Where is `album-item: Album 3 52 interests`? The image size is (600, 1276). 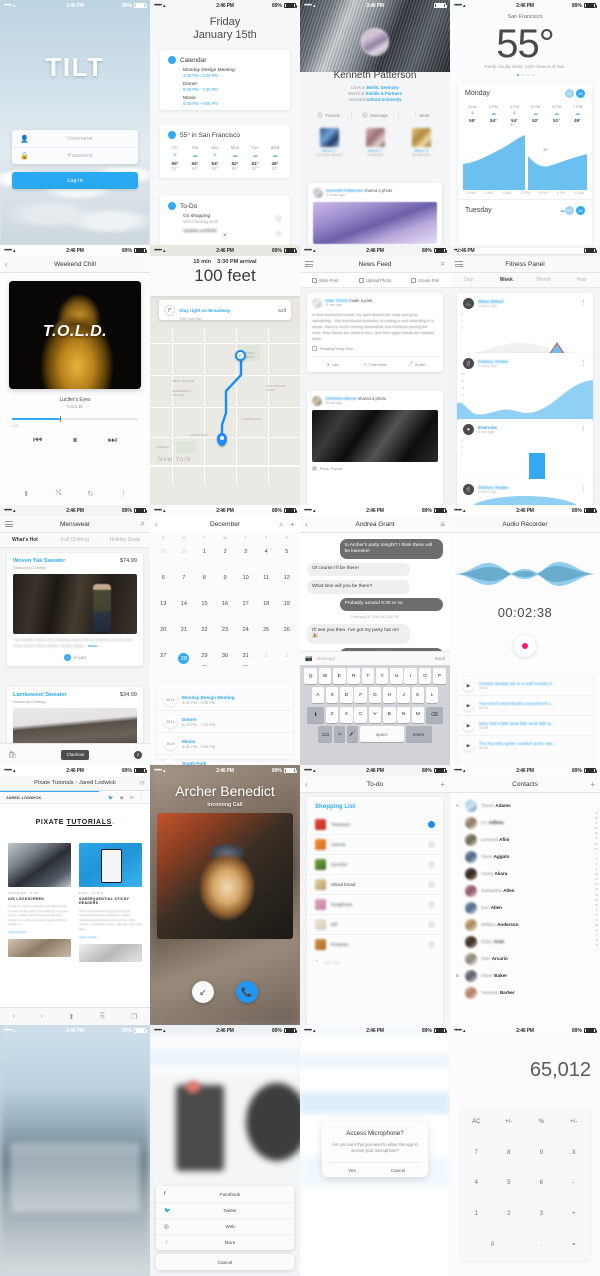
album-item: Album 3 52 interests is located at coordinates (421, 142).